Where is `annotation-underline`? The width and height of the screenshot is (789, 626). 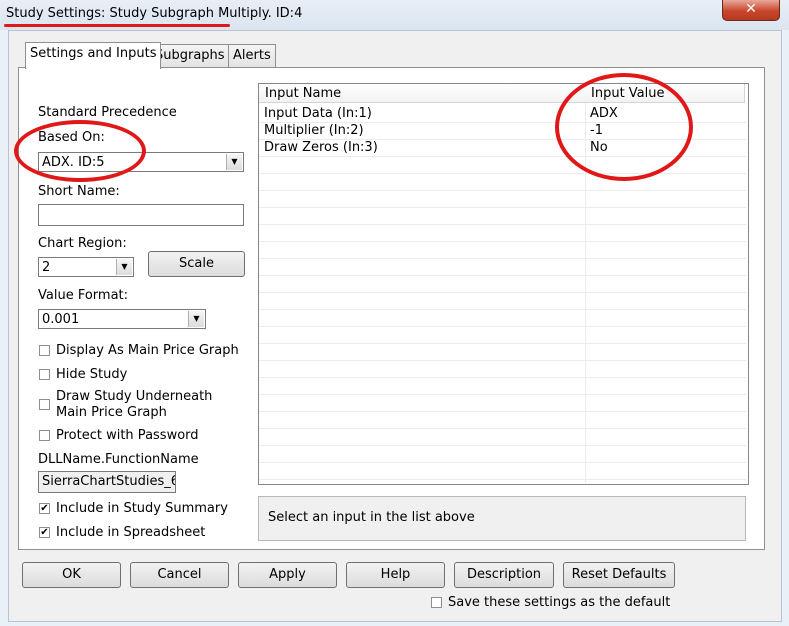
annotation-underline is located at coordinates (117, 25).